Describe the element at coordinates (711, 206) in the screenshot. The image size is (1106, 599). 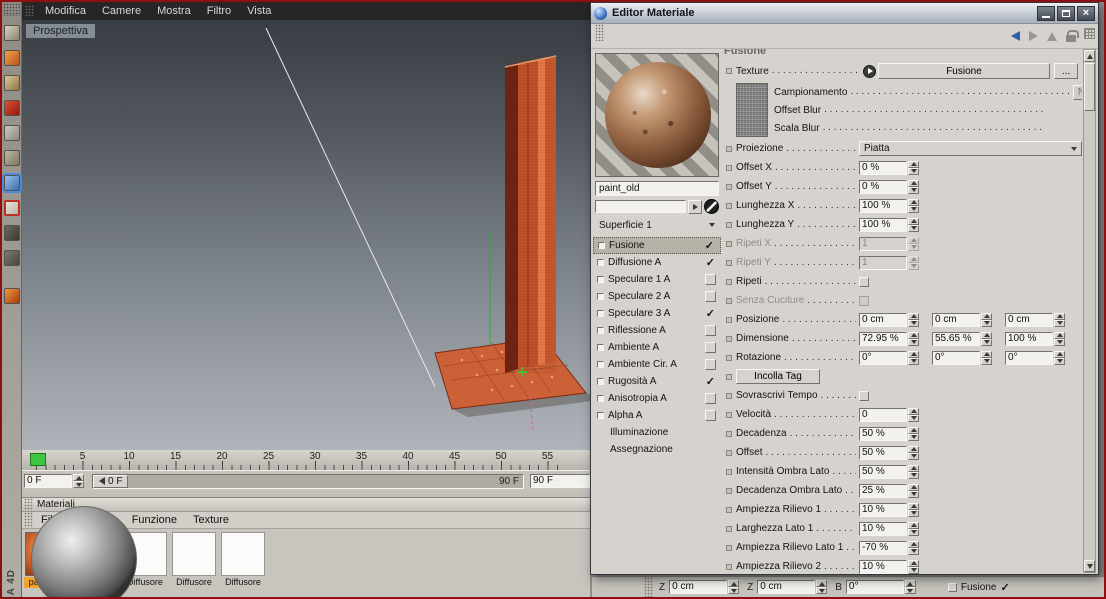
I see `preview-pick-icon` at that location.